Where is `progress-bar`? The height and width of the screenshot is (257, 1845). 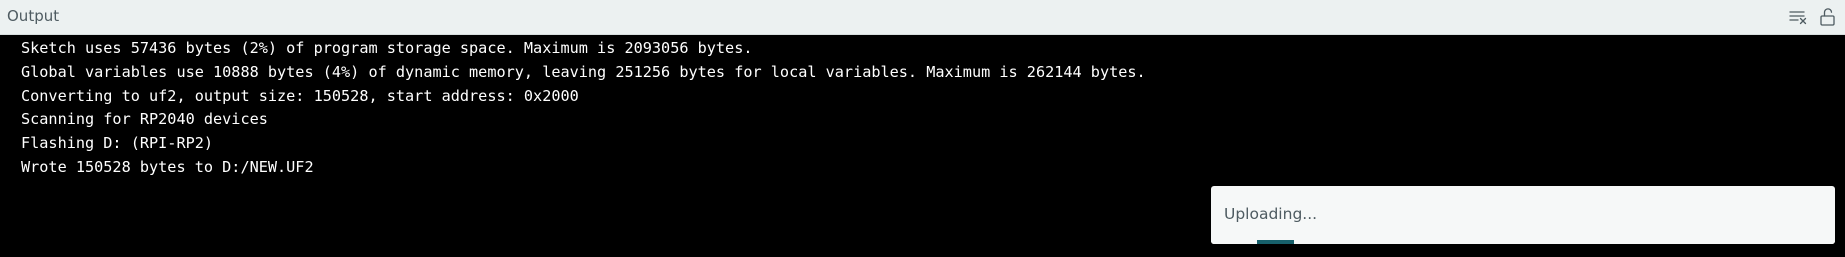
progress-bar is located at coordinates (1523, 242).